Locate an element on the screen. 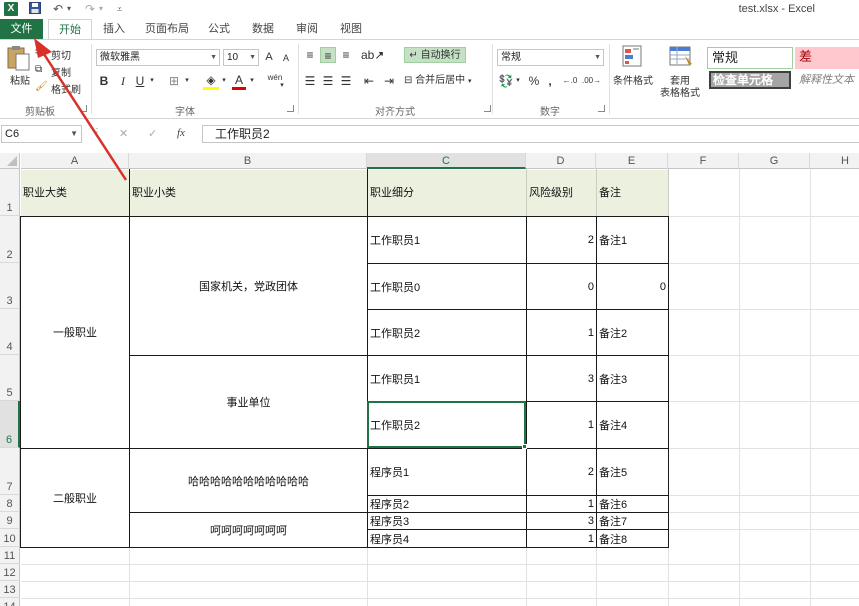 This screenshot has height=606, width=859. style-explanatory: 解释性文本 is located at coordinates (828, 80).